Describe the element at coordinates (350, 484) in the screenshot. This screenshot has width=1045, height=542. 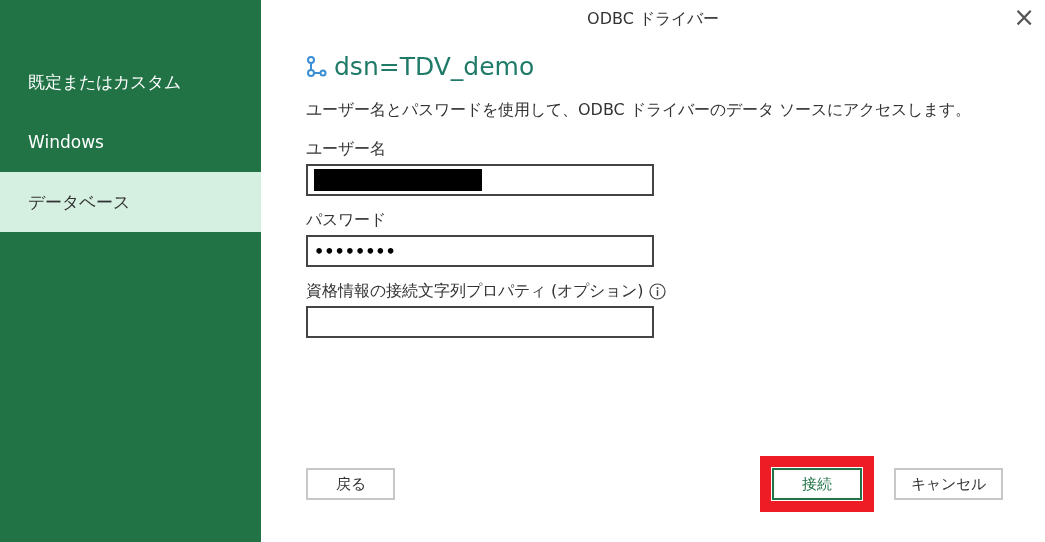
I see `back-button: 戻る` at that location.